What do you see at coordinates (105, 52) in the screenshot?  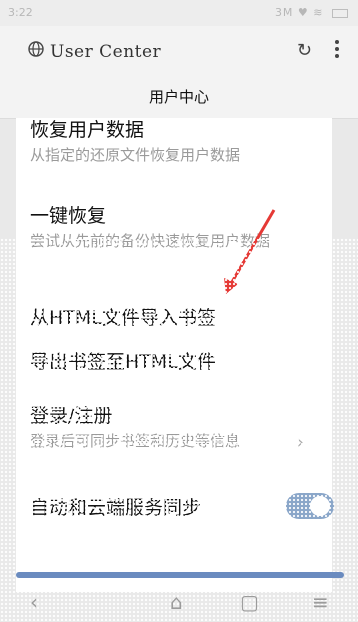 I see `url-text: User Center` at bounding box center [105, 52].